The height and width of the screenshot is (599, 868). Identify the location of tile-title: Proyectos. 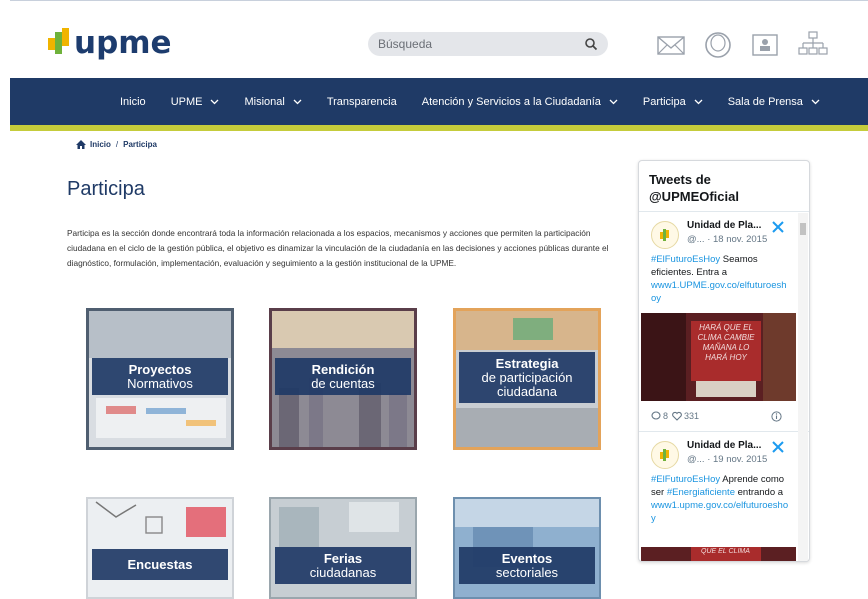
(160, 369).